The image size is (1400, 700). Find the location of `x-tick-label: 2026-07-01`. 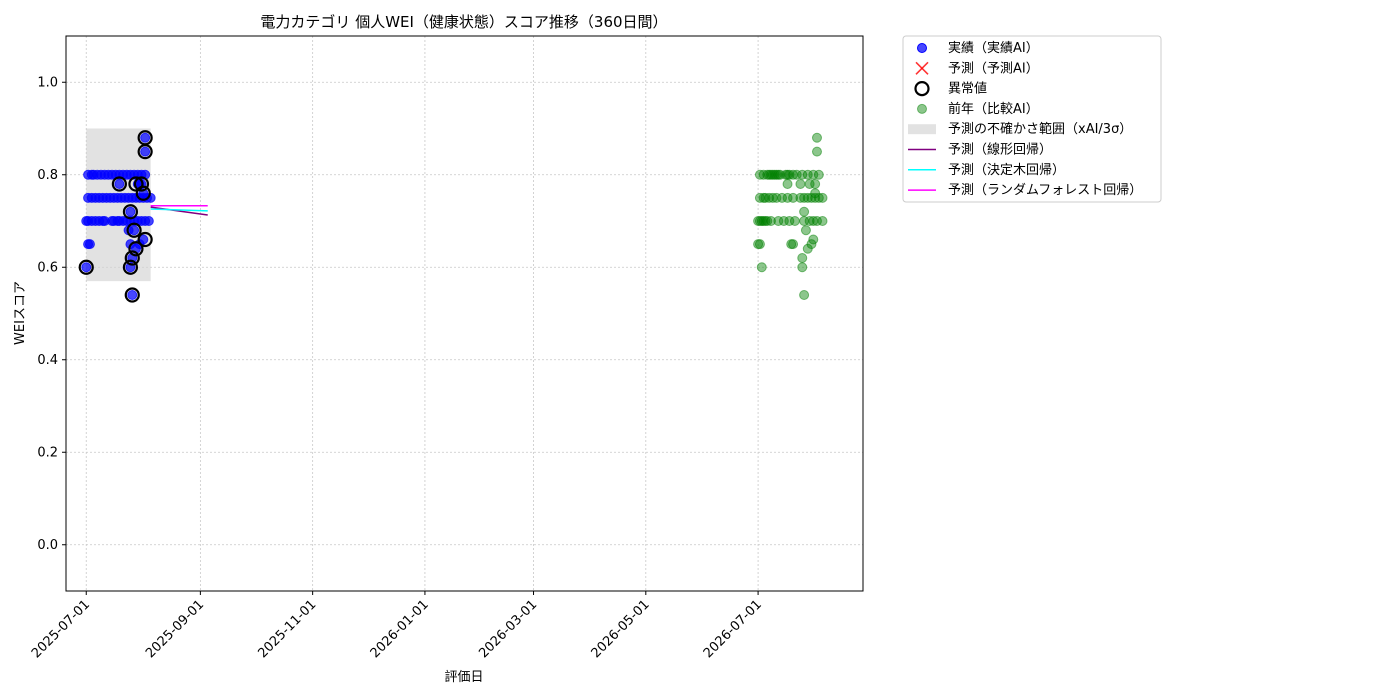

x-tick-label: 2026-07-01 is located at coordinates (733, 629).